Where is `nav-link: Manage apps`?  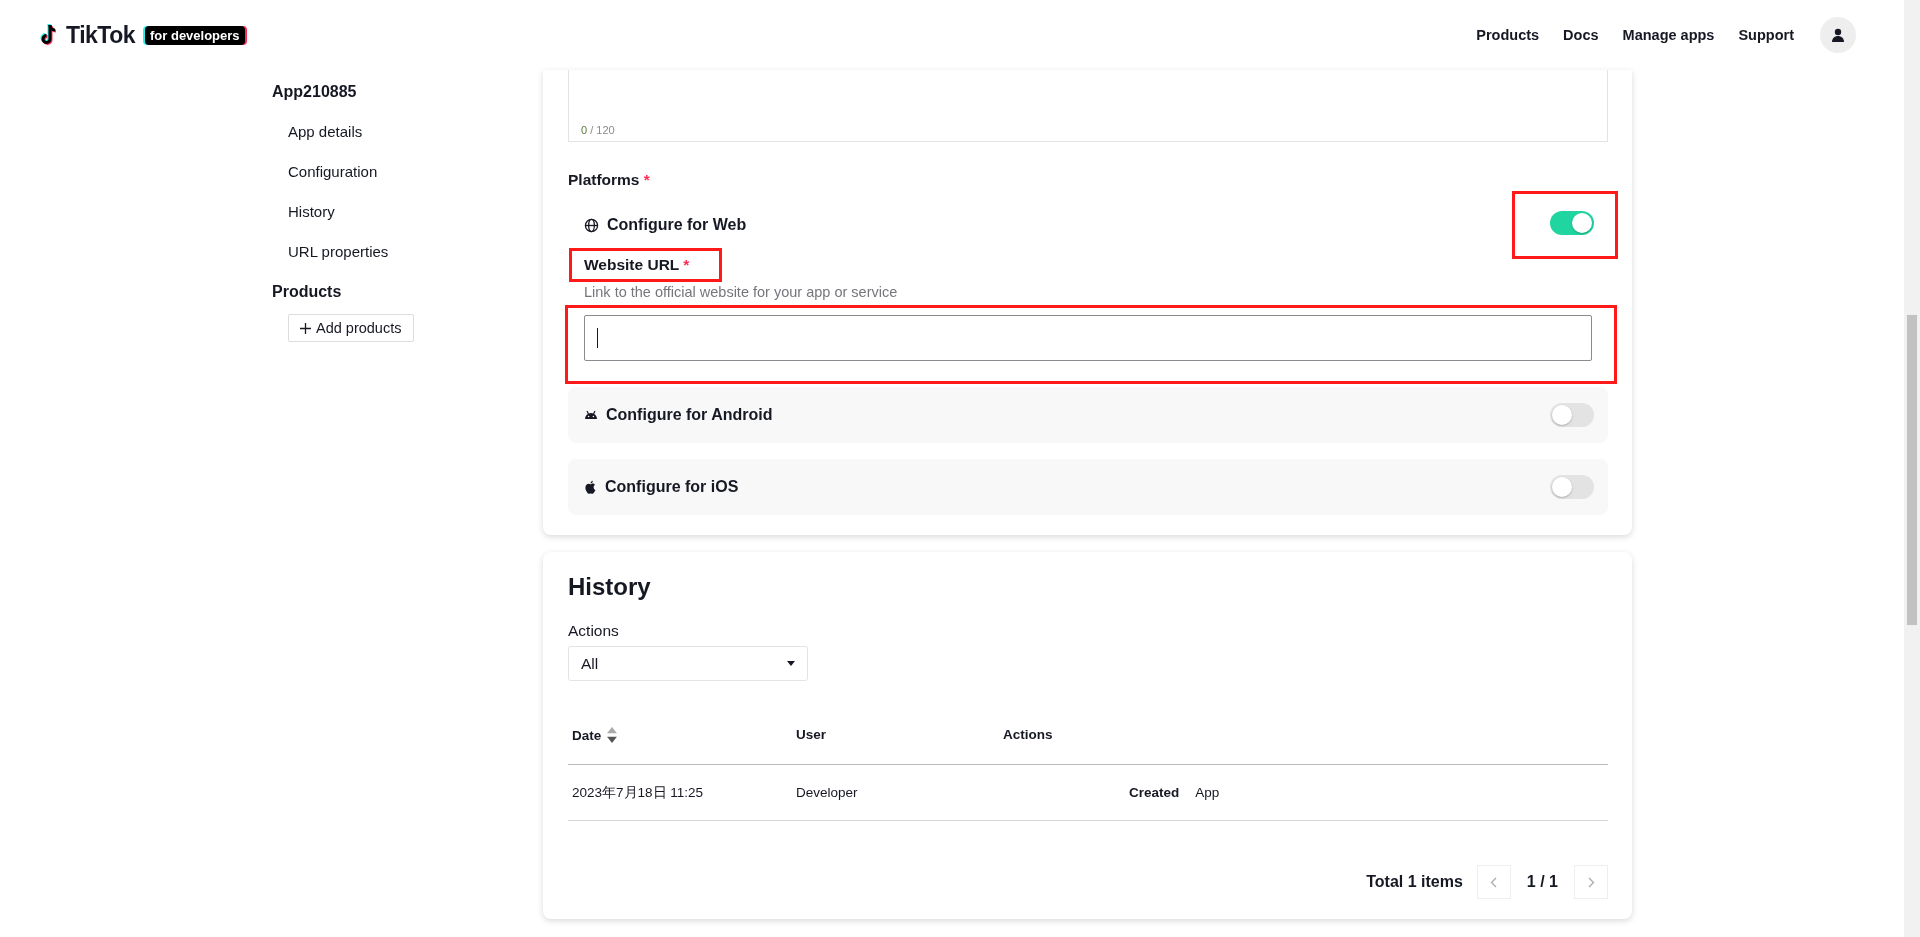
nav-link: Manage apps is located at coordinates (1668, 35).